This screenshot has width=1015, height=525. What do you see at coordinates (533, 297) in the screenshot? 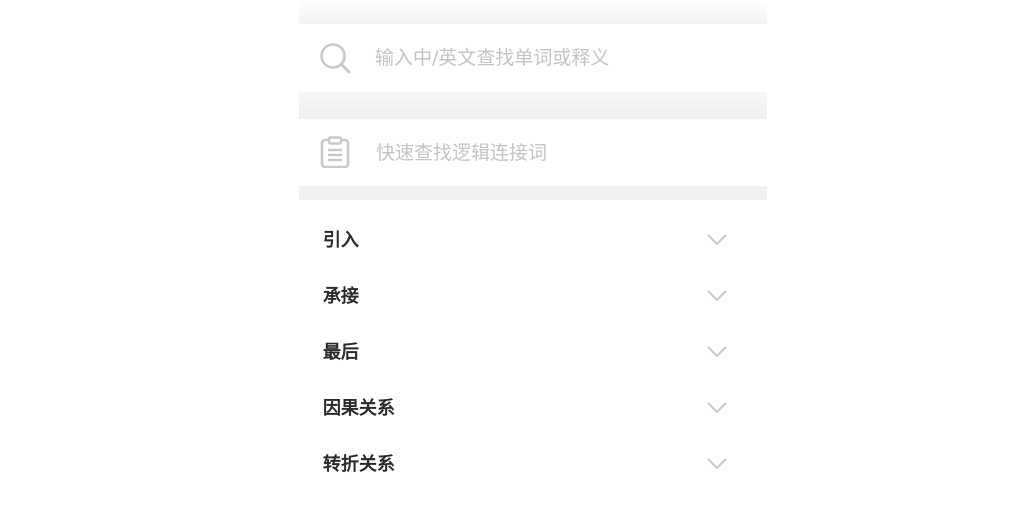
I see `category-item-continuation: 承接` at bounding box center [533, 297].